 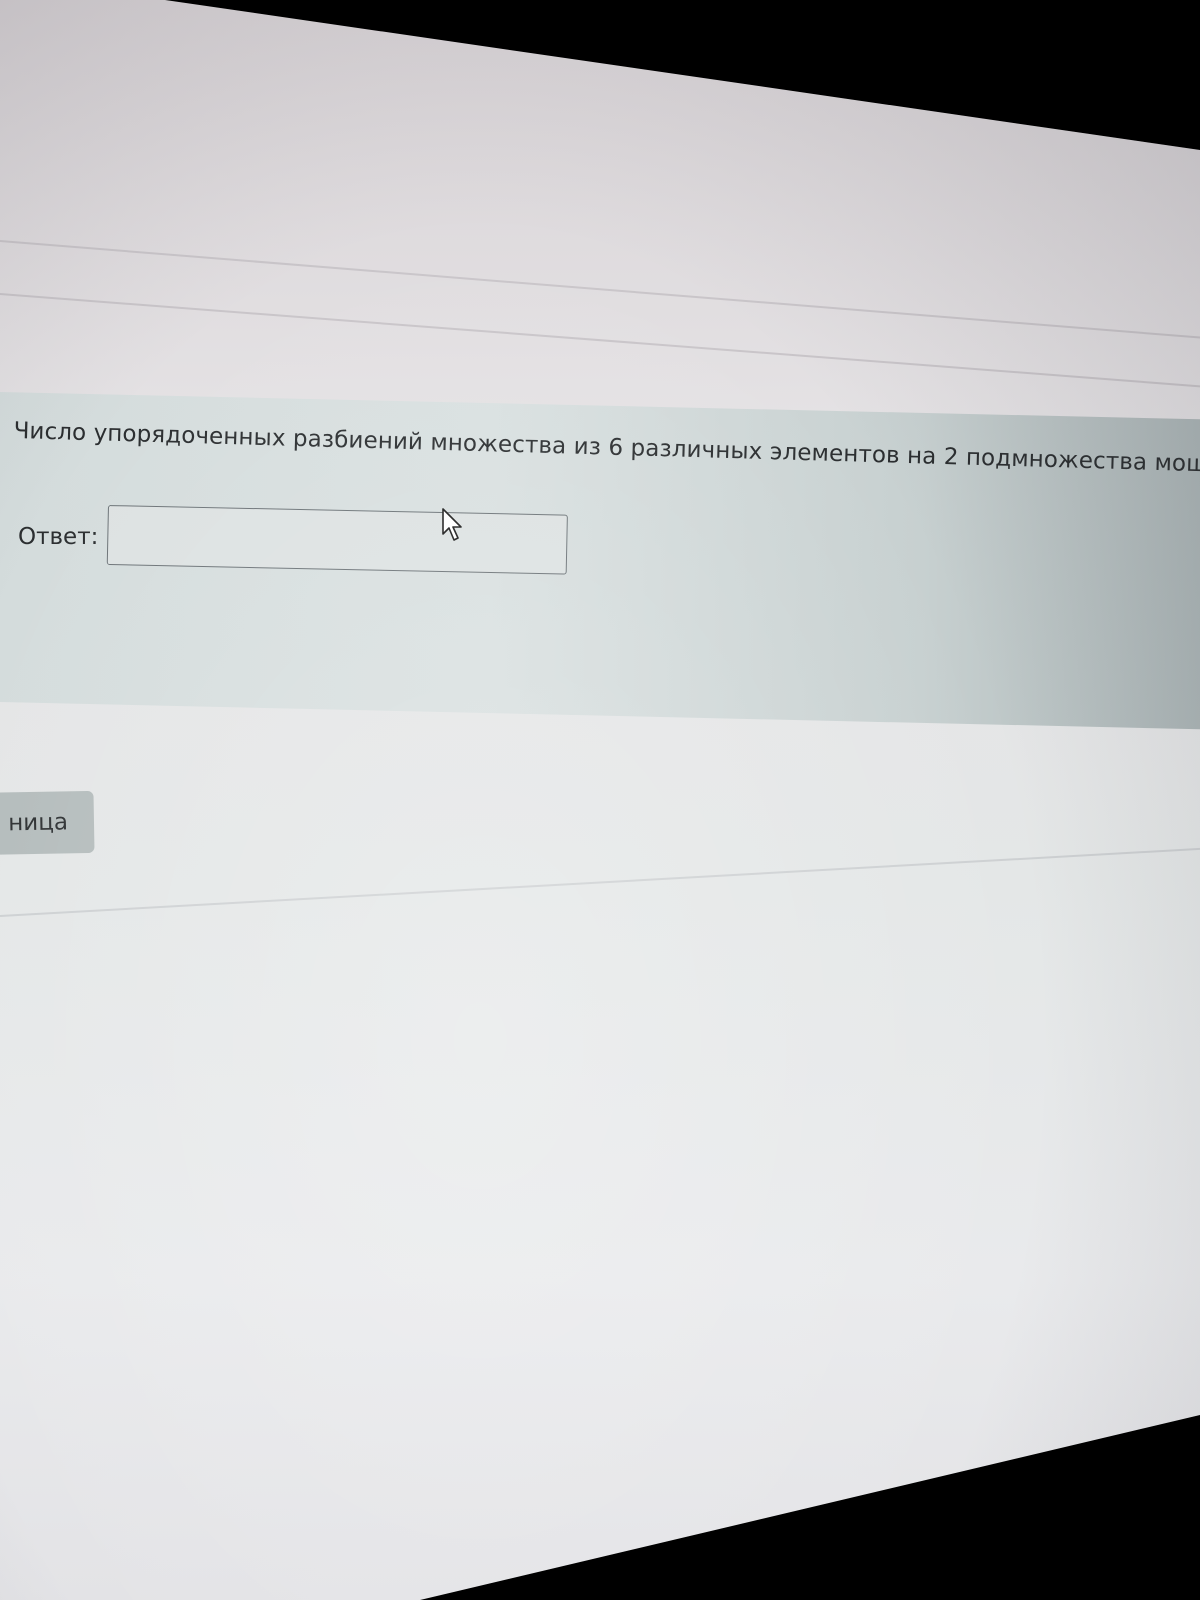 I want to click on answer-label: Ответ:, so click(x=58, y=537).